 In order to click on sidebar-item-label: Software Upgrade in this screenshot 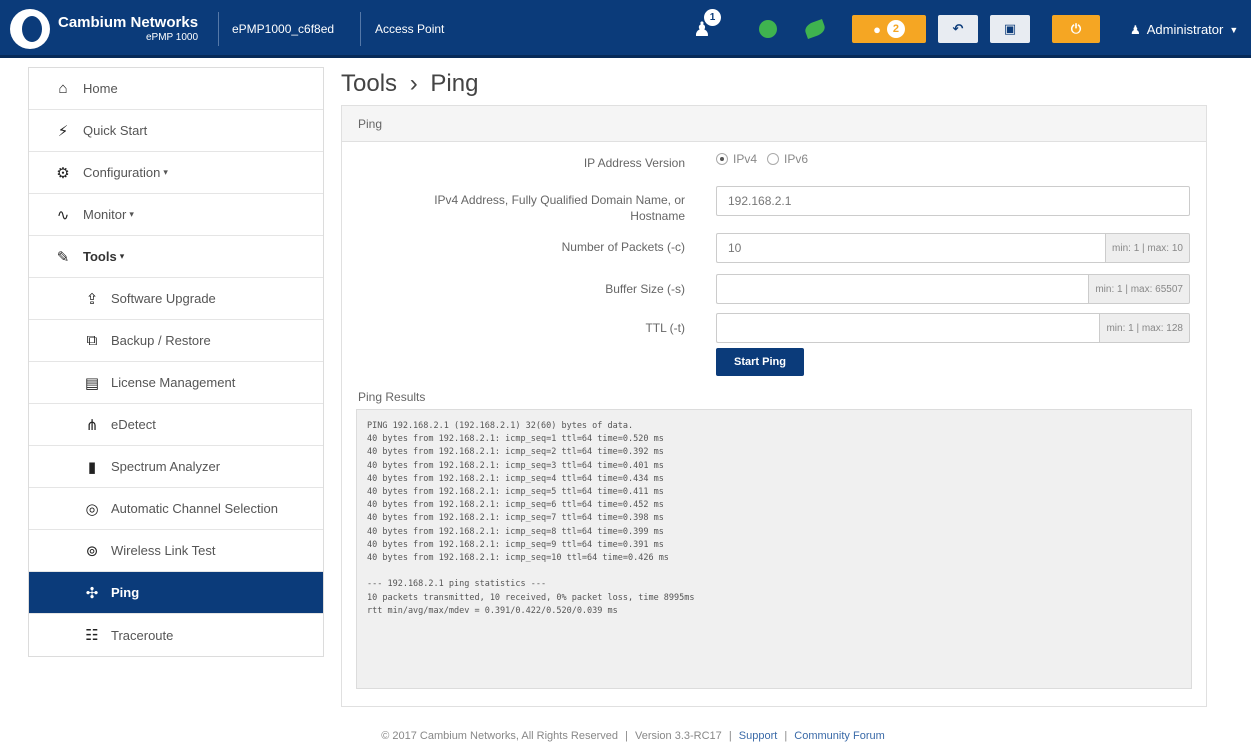, I will do `click(163, 298)`.